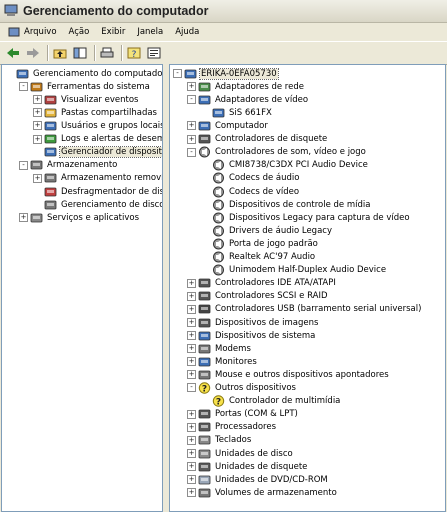 This screenshot has height=512, width=447. Describe the element at coordinates (204, 414) in the screenshot. I see `port-icon` at that location.